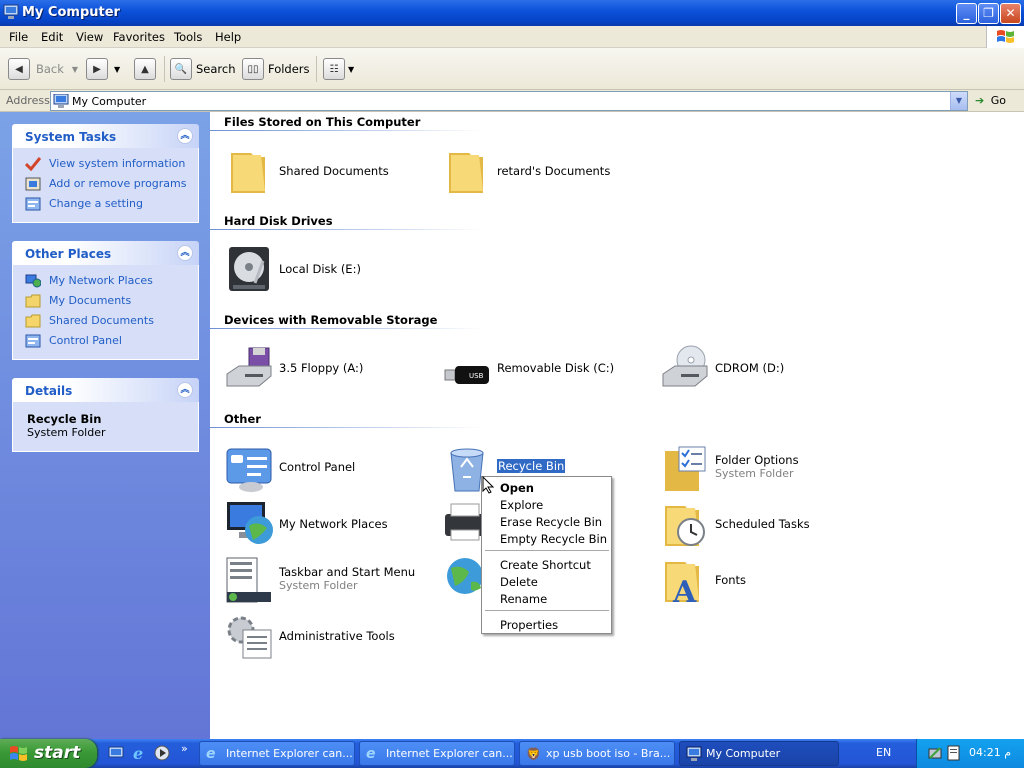  What do you see at coordinates (519, 582) in the screenshot?
I see `menu-delete: Delete` at bounding box center [519, 582].